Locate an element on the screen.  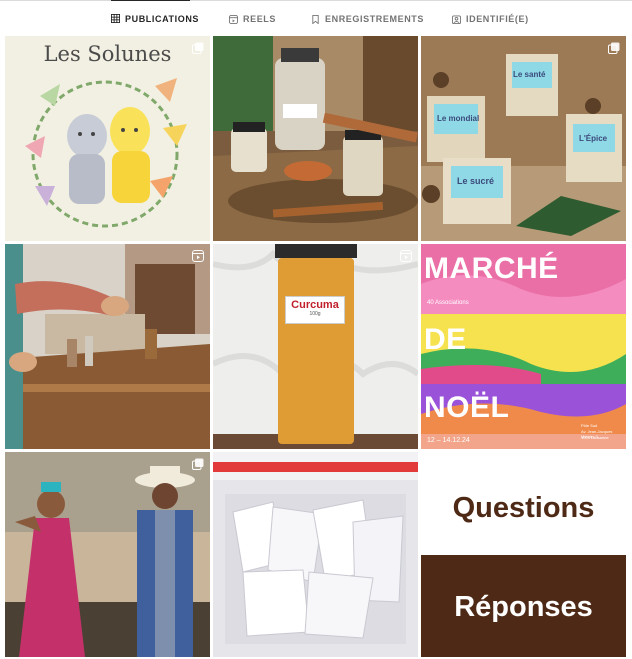
tab-label: IDENTIFIÉ(E) is located at coordinates (497, 19).